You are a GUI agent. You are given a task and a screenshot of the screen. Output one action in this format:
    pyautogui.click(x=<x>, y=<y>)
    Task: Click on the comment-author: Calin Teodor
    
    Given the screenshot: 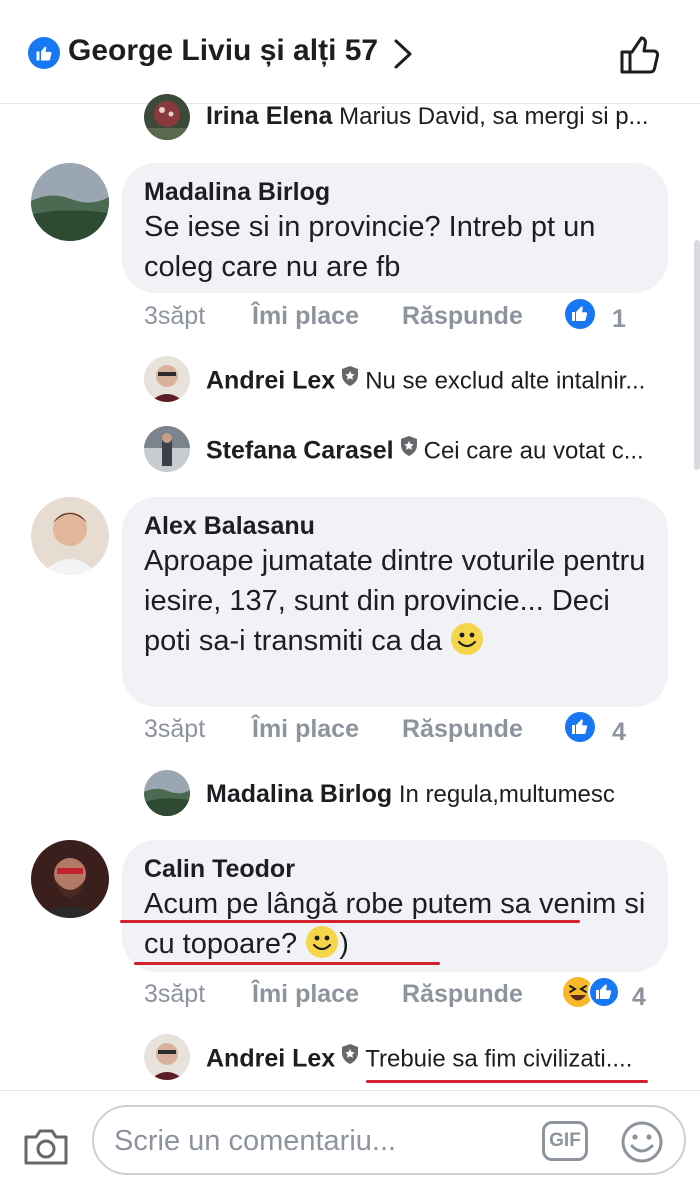 What is the action you would take?
    pyautogui.click(x=395, y=869)
    